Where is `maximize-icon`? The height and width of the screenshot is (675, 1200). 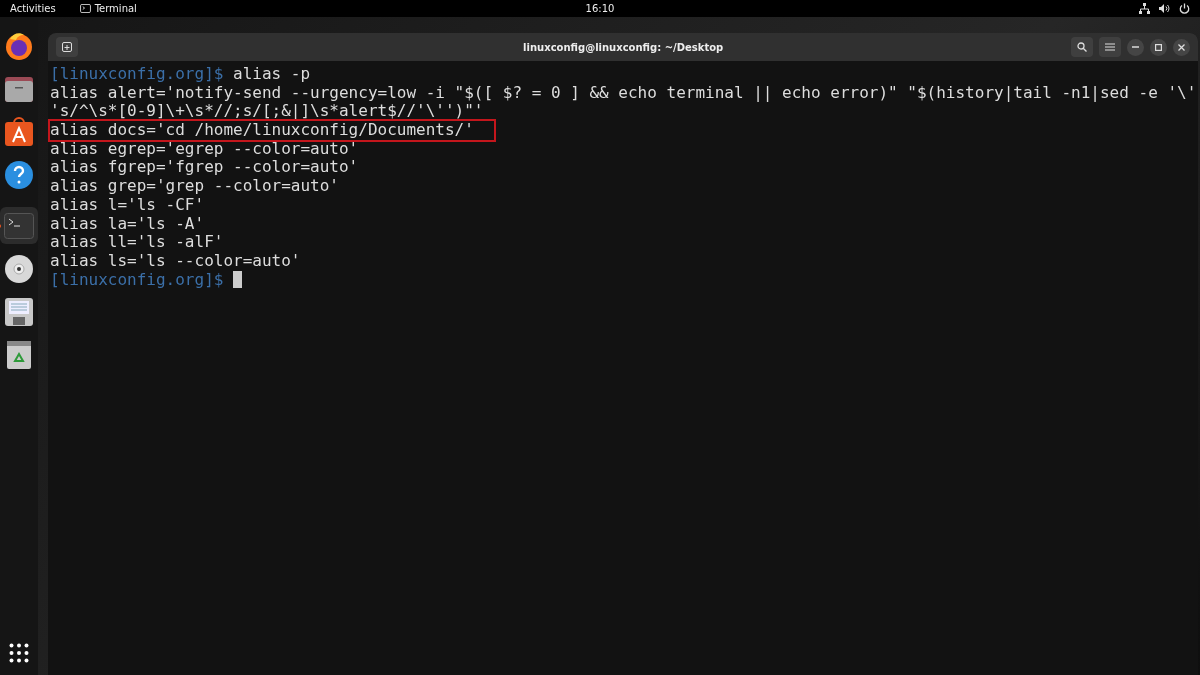
maximize-icon is located at coordinates (1159, 47).